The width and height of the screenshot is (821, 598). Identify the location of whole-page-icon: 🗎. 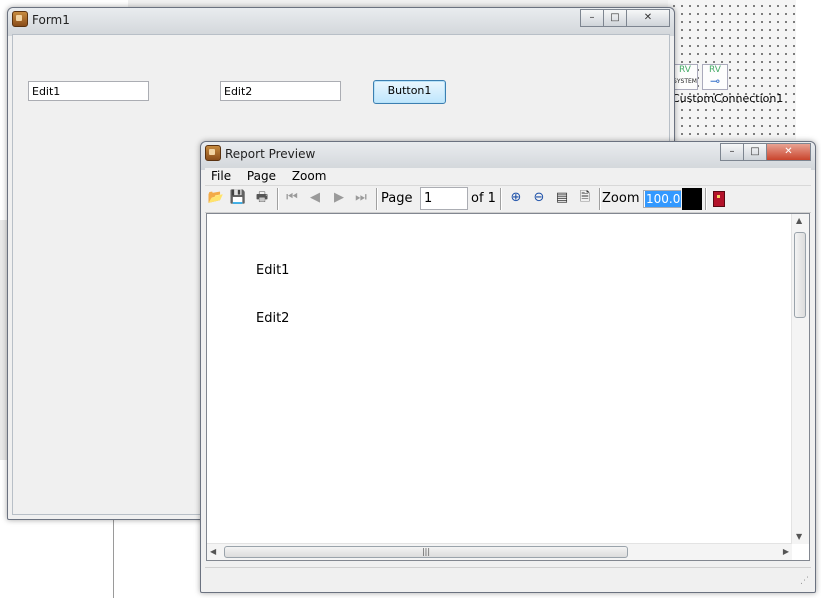
(585, 198).